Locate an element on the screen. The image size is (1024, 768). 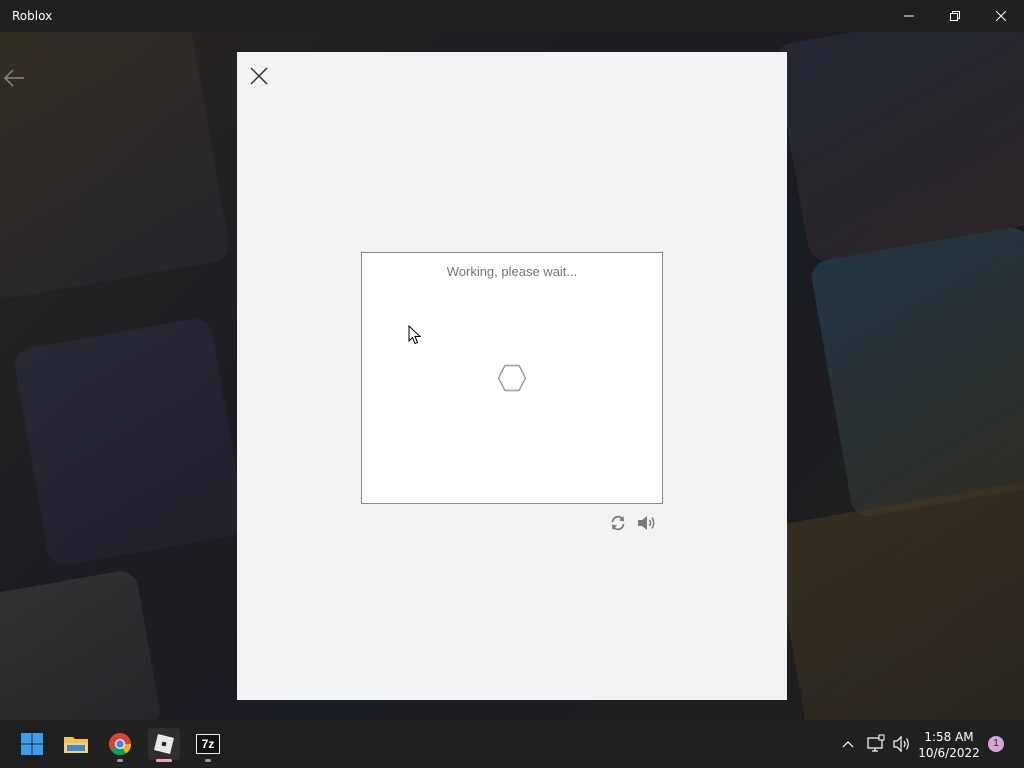
network-button is located at coordinates (876, 744).